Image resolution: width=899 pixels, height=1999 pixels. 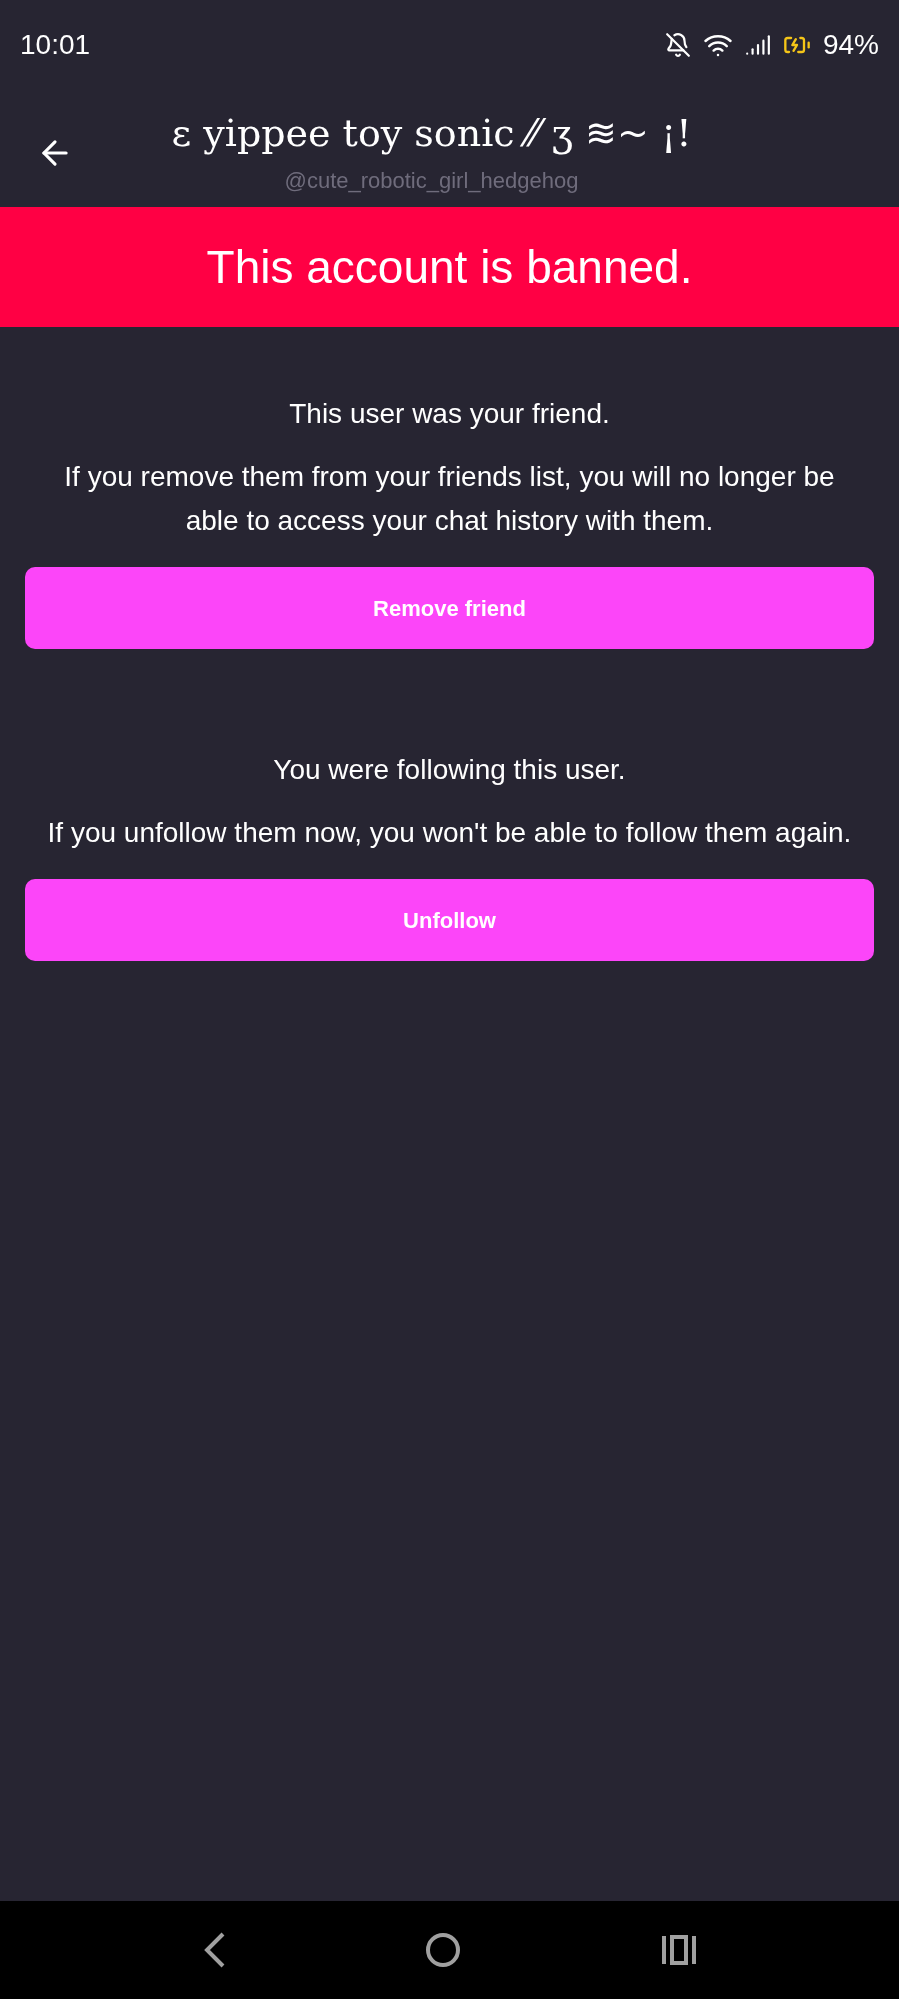 I want to click on back-nav-icon, so click(x=213, y=1950).